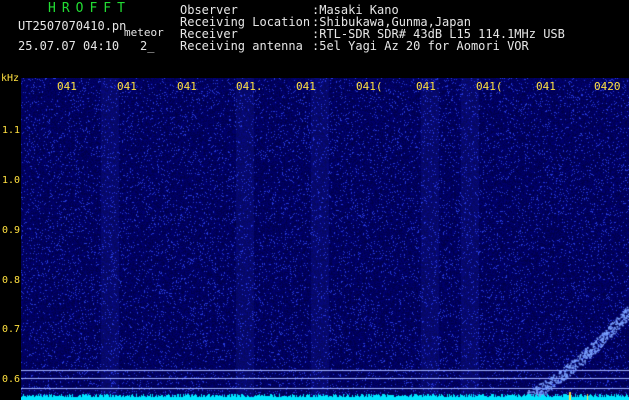  I want to click on y-tick: 0.9, so click(11, 230).